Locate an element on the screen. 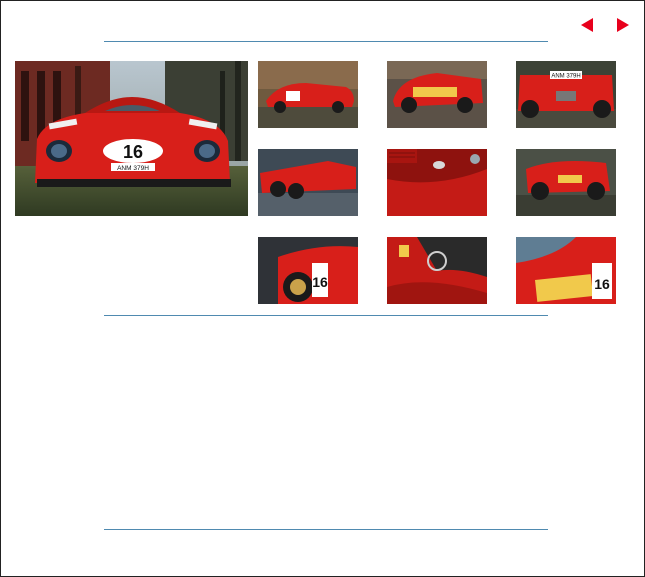 This screenshot has width=645, height=577. middle-divider is located at coordinates (326, 315).